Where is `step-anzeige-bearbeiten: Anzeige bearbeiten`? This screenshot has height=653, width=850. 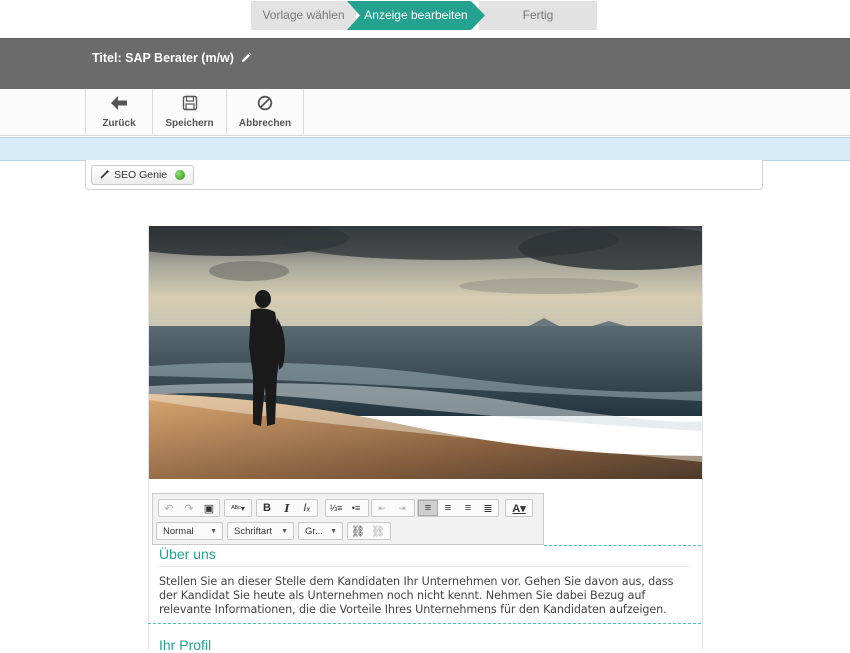
step-anzeige-bearbeiten: Anzeige bearbeiten is located at coordinates (416, 15).